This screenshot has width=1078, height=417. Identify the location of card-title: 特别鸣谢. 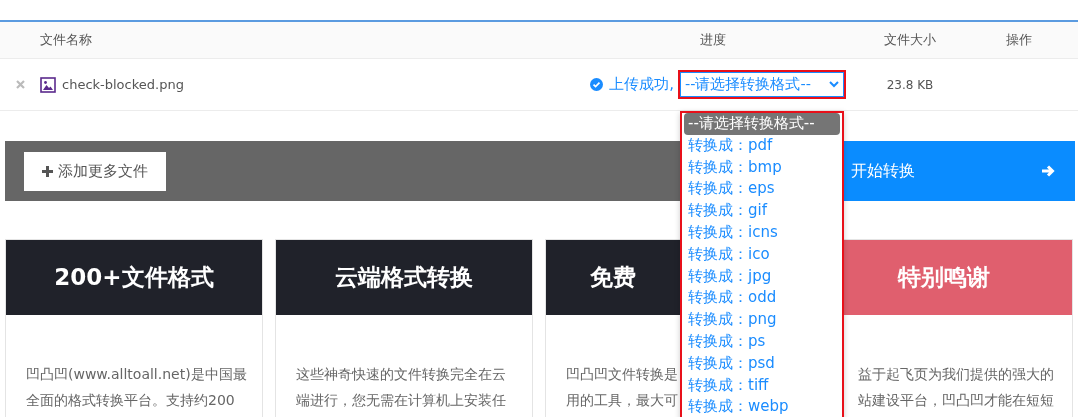
(944, 277).